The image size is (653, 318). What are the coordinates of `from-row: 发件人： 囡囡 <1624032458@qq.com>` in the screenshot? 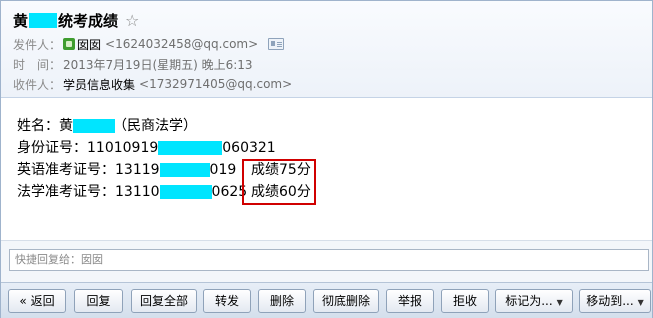 It's located at (149, 44).